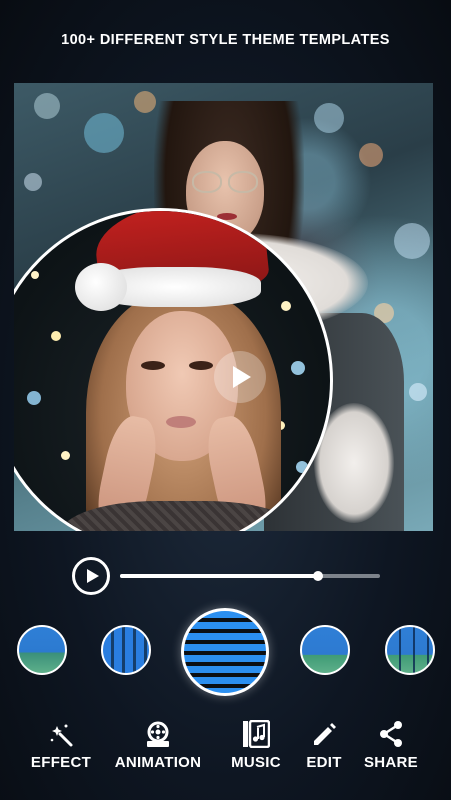 The image size is (451, 800). Describe the element at coordinates (225, 753) in the screenshot. I see `bottom-toolbar: EFFECT ANIMATION MUSIC EDIT SHARE` at that location.